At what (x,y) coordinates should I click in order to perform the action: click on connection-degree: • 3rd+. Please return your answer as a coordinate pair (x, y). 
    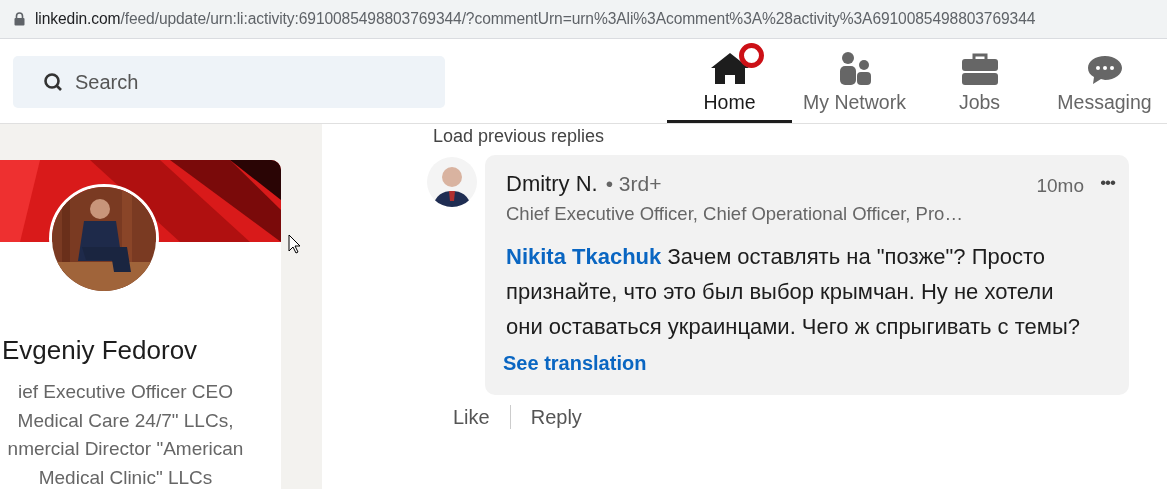
    Looking at the image, I should click on (633, 184).